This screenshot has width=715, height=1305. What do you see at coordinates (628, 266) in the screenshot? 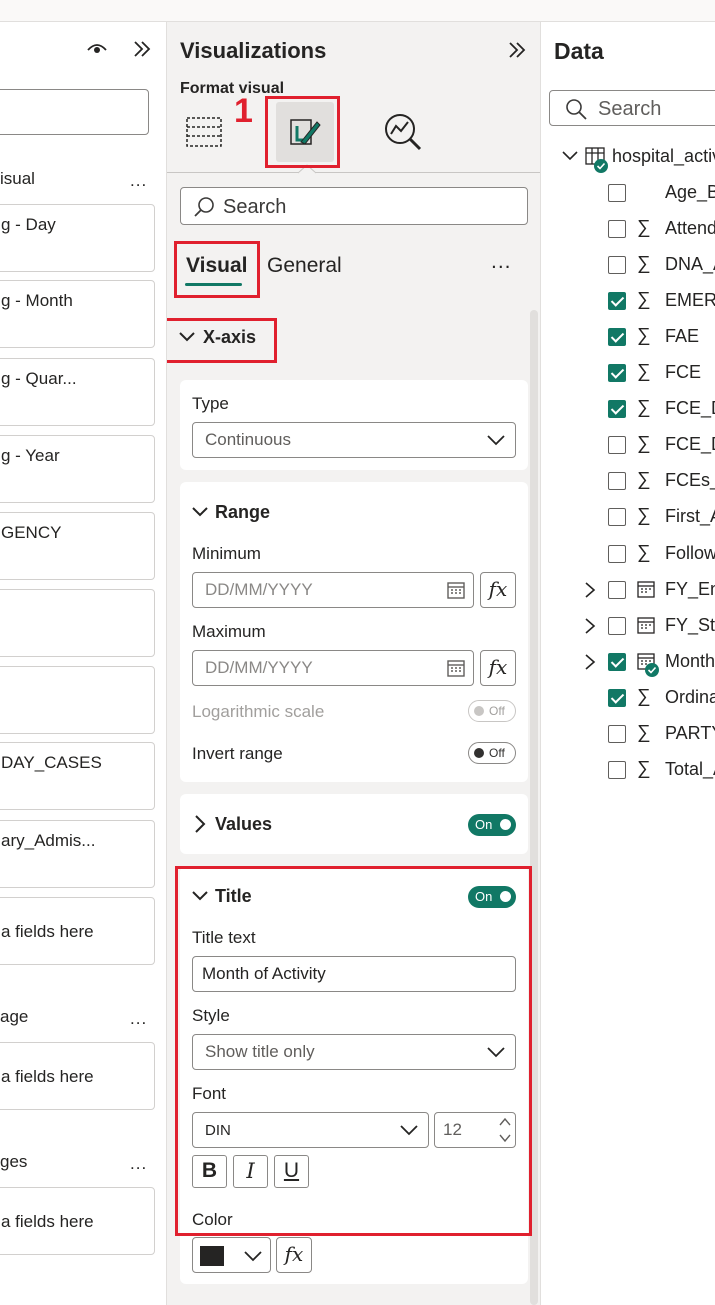
I see `field-row: ∑ DNA_A` at bounding box center [628, 266].